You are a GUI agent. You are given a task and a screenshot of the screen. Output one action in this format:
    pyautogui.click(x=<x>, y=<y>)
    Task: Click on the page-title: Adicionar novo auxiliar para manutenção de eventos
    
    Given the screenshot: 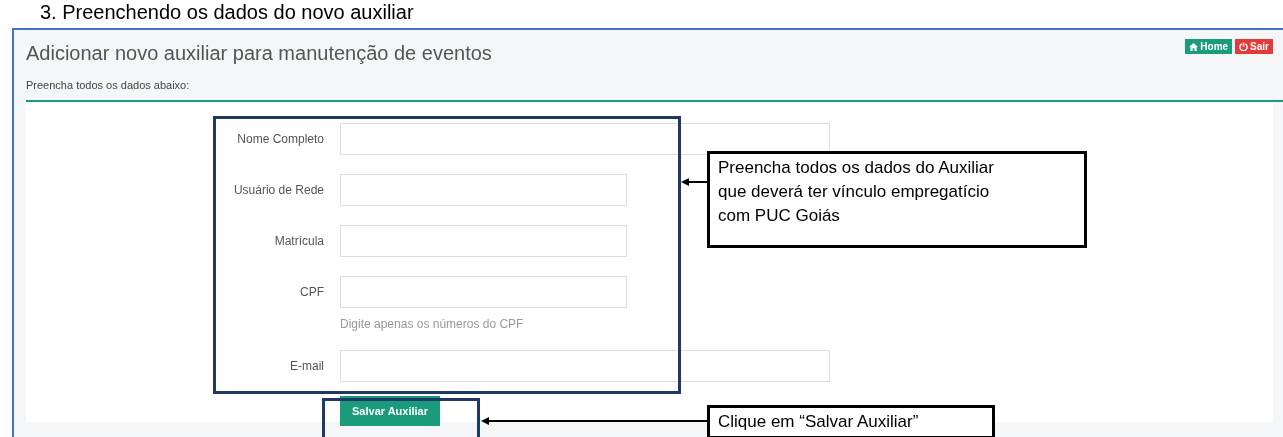 What is the action you would take?
    pyautogui.click(x=259, y=53)
    